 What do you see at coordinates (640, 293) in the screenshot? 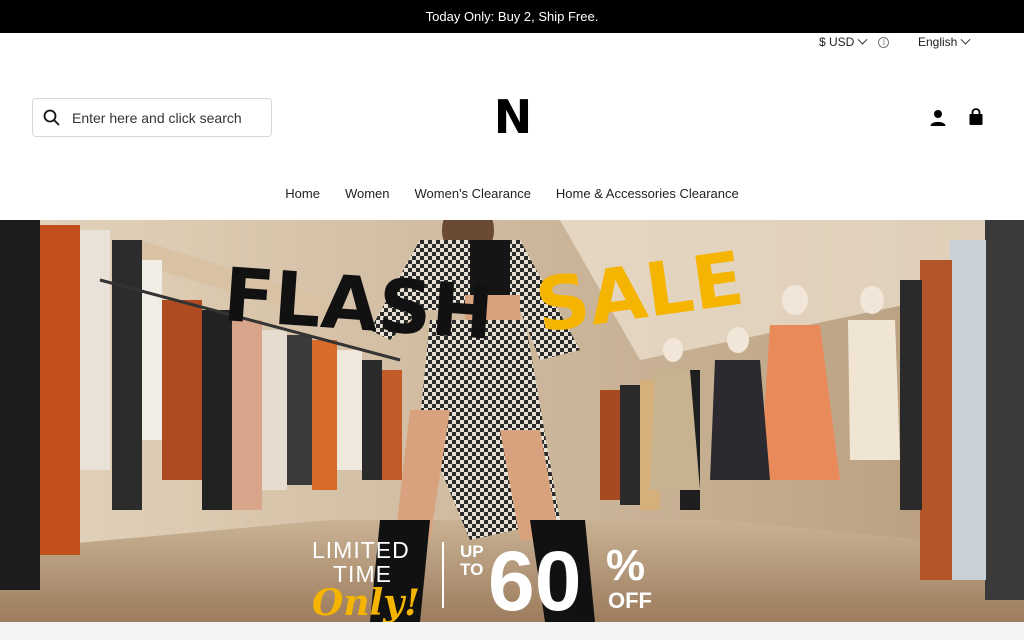
I see `hero-title-sale: SALE` at bounding box center [640, 293].